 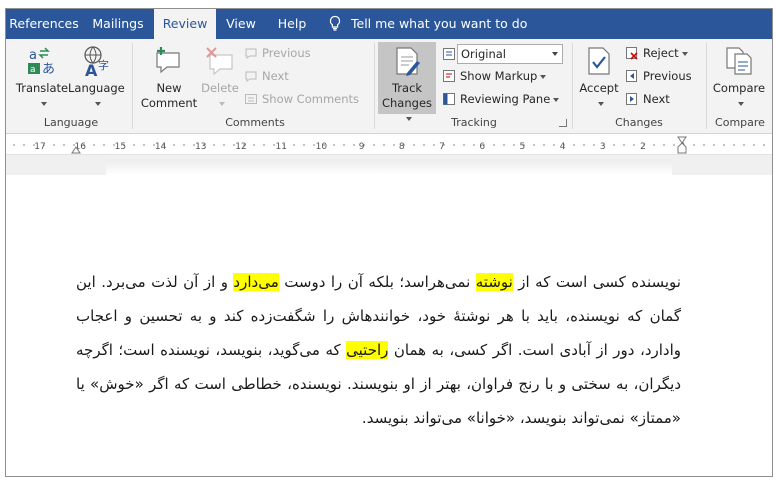 I want to click on highlighted-text: نوشته, so click(x=494, y=282).